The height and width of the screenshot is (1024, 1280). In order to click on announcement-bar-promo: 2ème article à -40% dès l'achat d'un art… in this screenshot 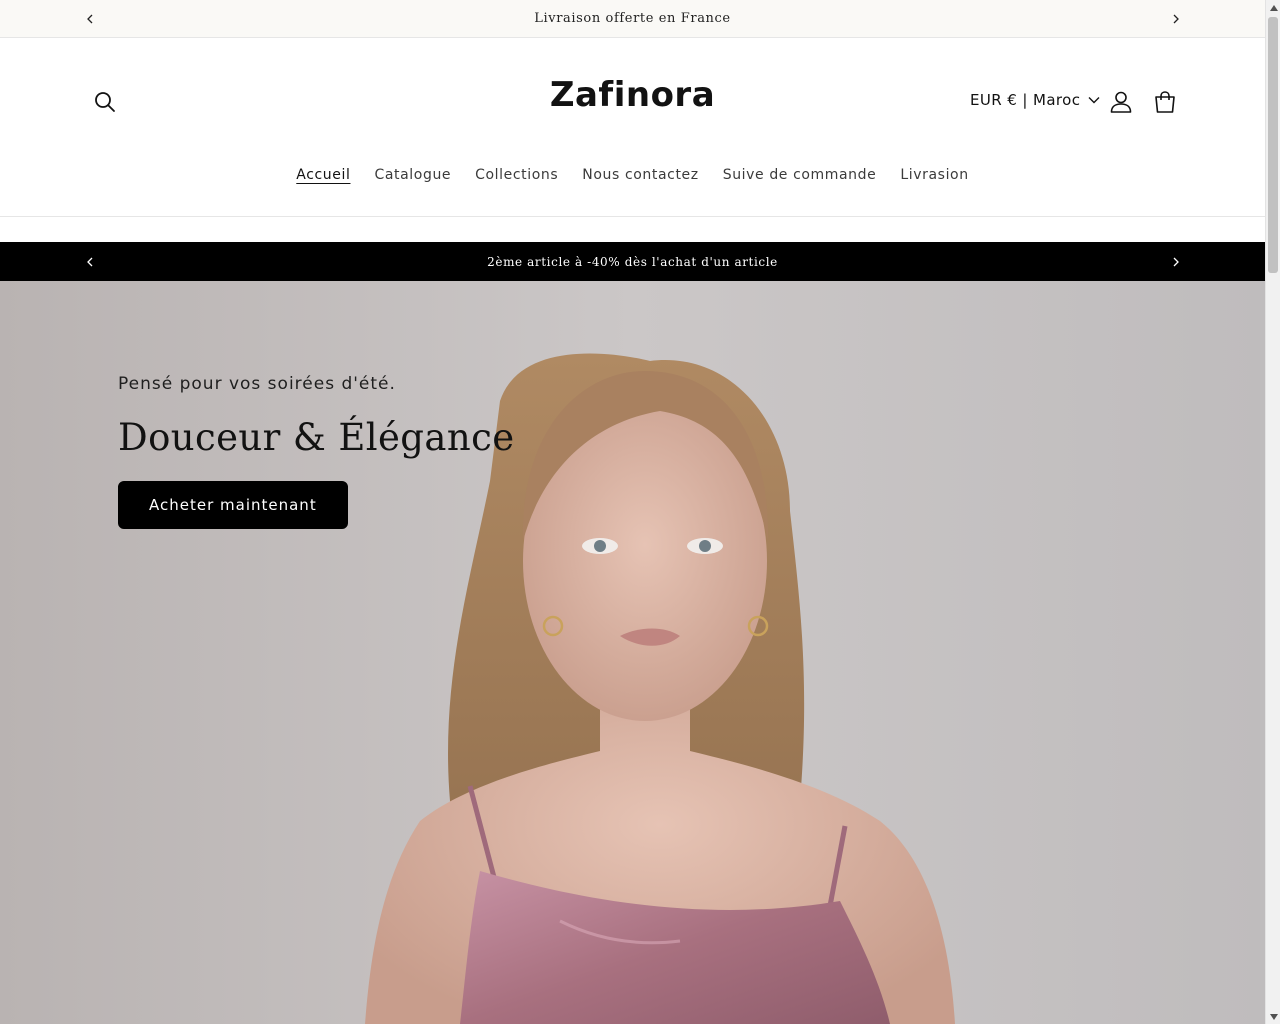, I will do `click(632, 261)`.